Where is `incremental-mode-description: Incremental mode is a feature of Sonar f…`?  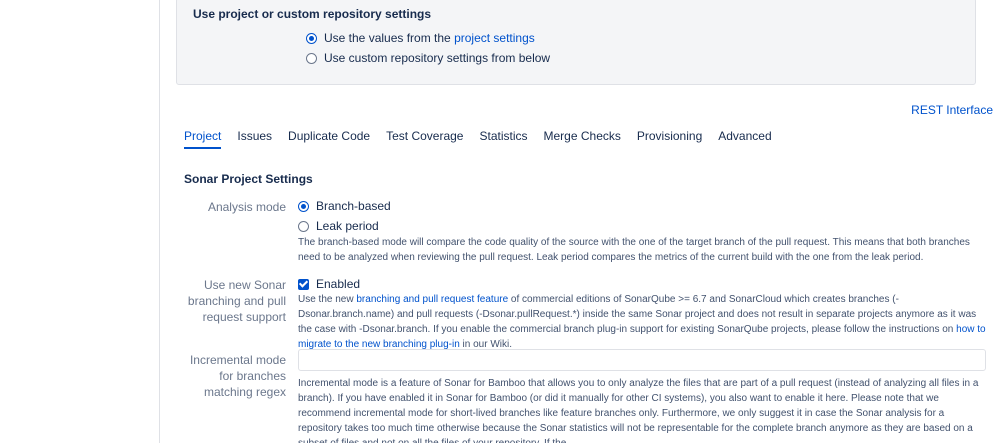
incremental-mode-description: Incremental mode is a feature of Sonar f… is located at coordinates (638, 410).